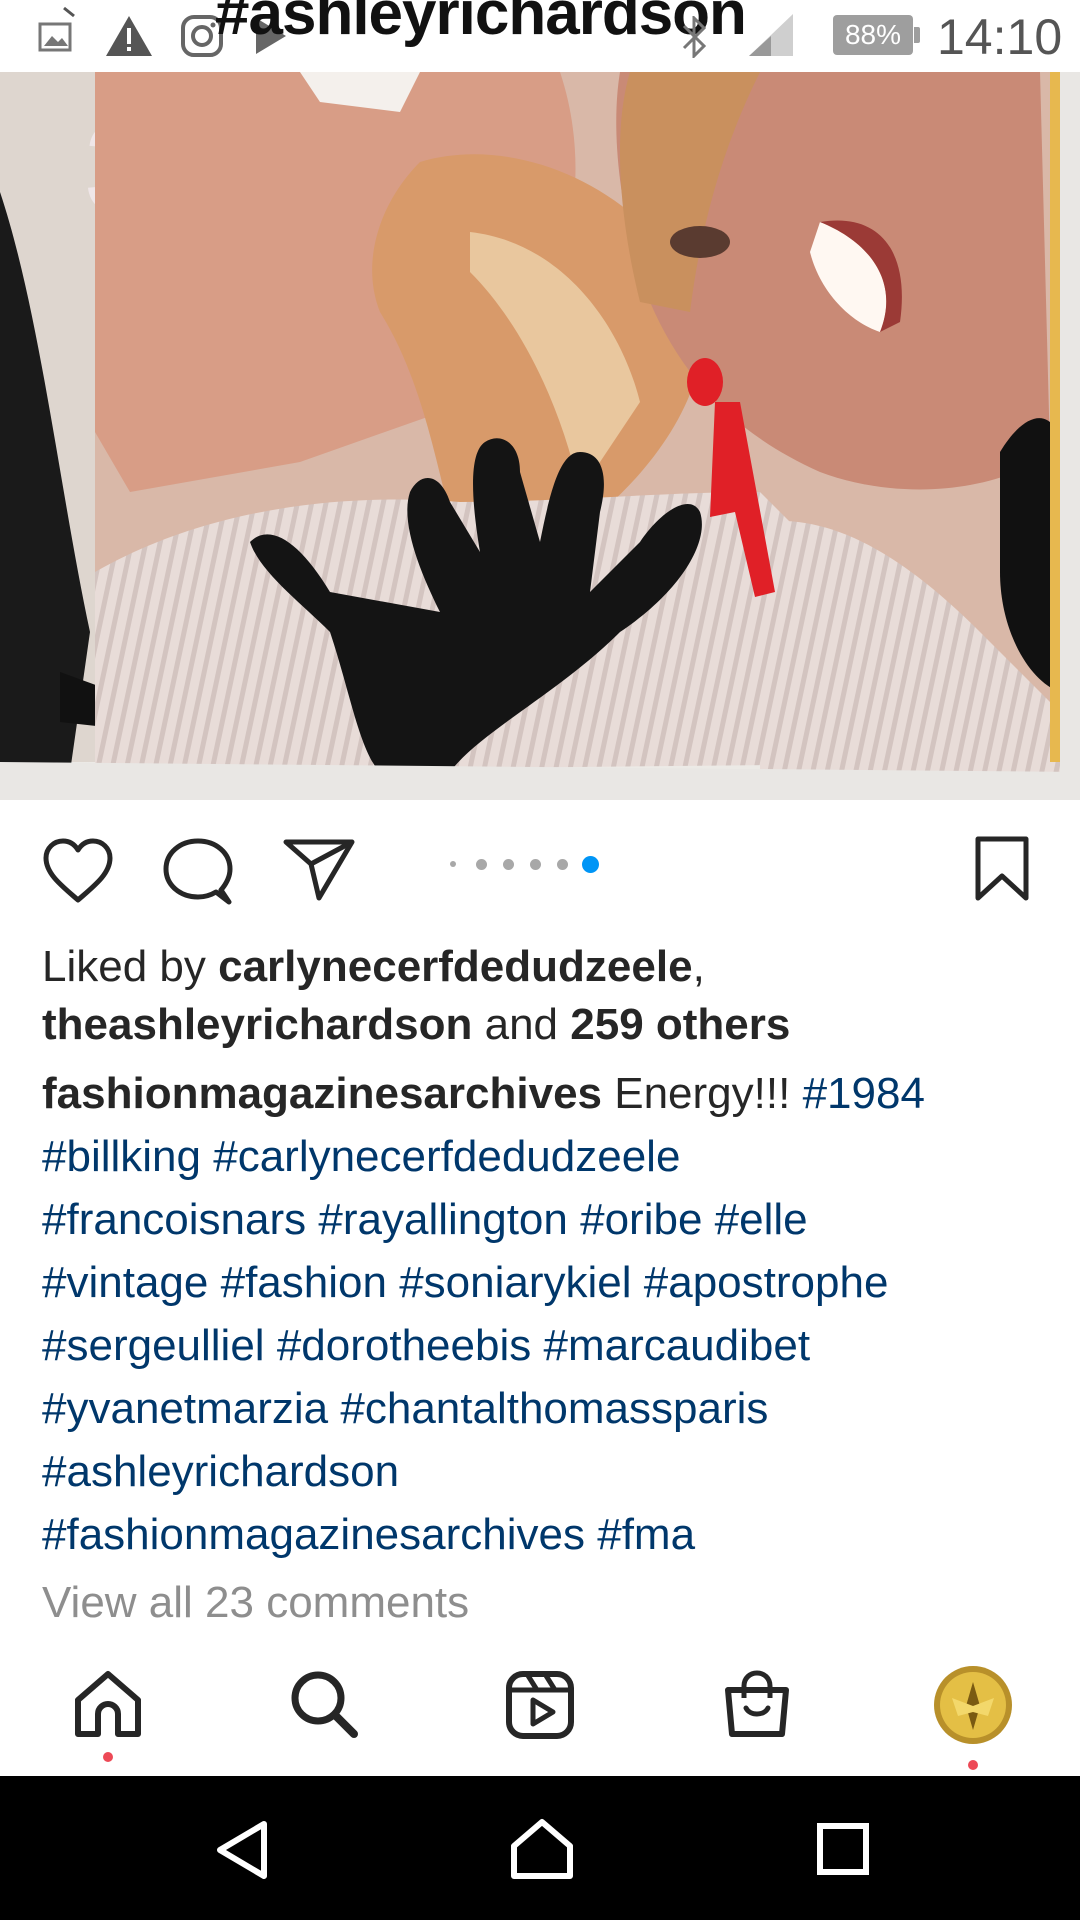  I want to click on clock: 14:10, so click(1000, 37).